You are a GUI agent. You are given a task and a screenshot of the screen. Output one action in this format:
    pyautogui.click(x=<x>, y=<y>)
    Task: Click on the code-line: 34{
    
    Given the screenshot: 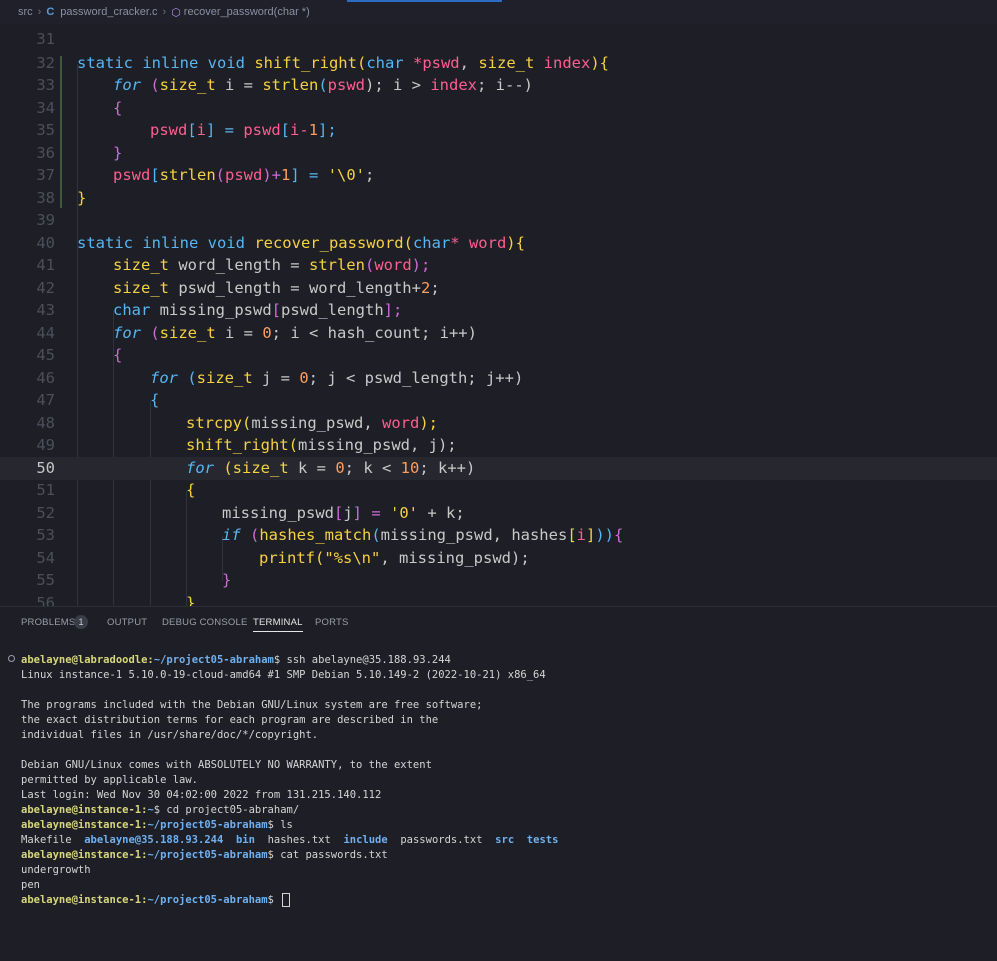 What is the action you would take?
    pyautogui.click(x=498, y=108)
    